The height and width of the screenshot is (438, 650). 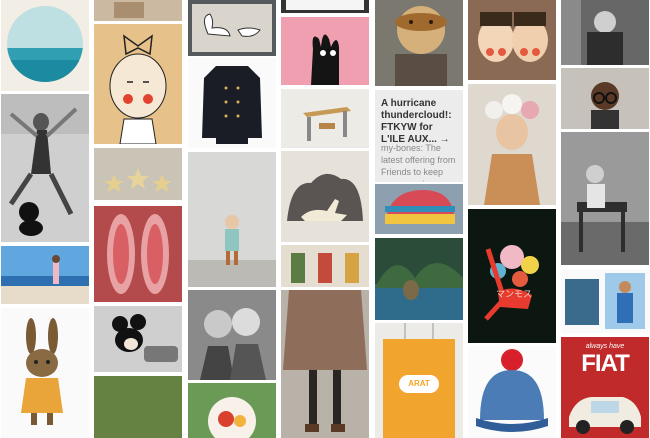 I want to click on sneaker-soles-photo, so click(x=138, y=254).